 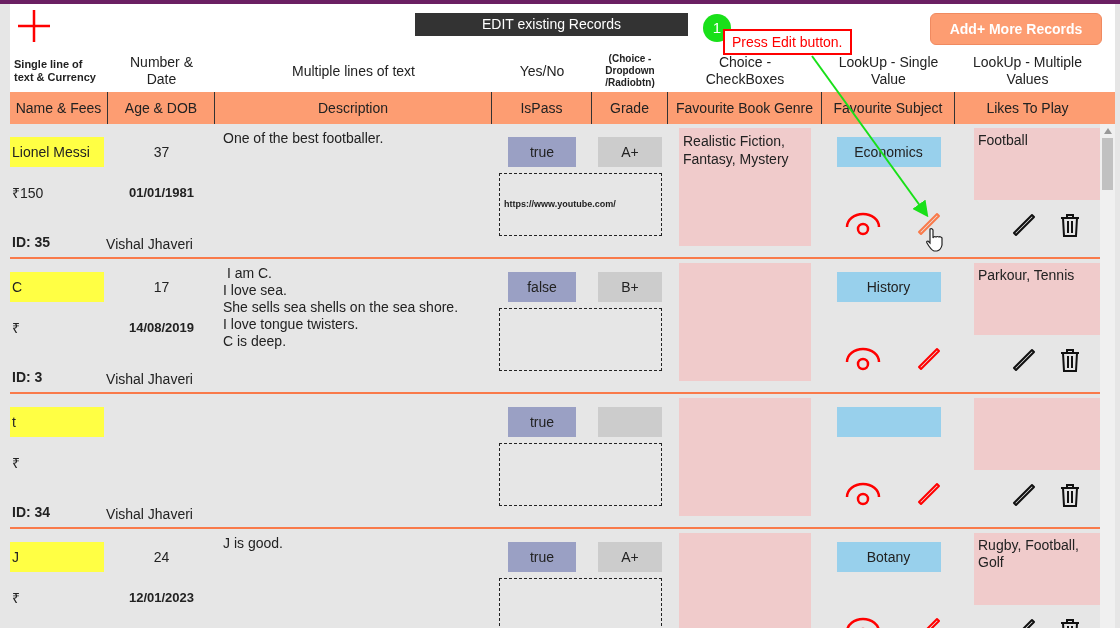 What do you see at coordinates (341, 307) in the screenshot?
I see `description-text: I am C. I love sea. She sells sea shells on the sea shore. I love tongue twisters. C is deep.` at bounding box center [341, 307].